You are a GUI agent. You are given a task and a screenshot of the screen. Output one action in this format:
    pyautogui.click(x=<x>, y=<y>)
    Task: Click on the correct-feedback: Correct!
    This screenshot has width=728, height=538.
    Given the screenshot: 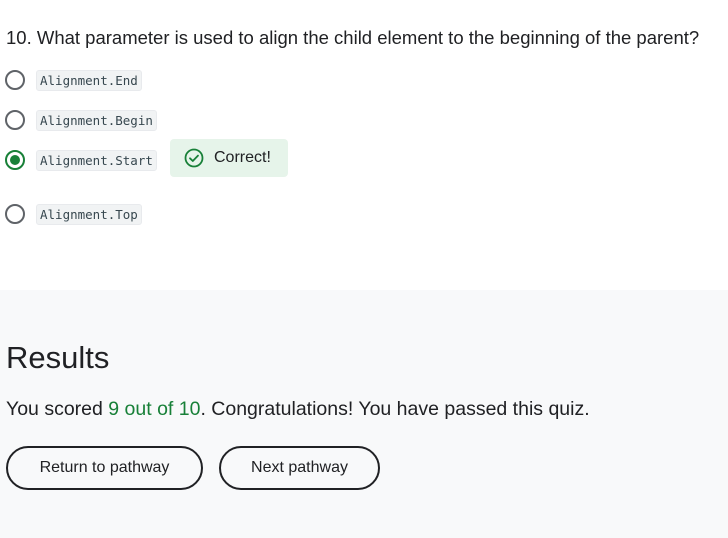 What is the action you would take?
    pyautogui.click(x=229, y=158)
    